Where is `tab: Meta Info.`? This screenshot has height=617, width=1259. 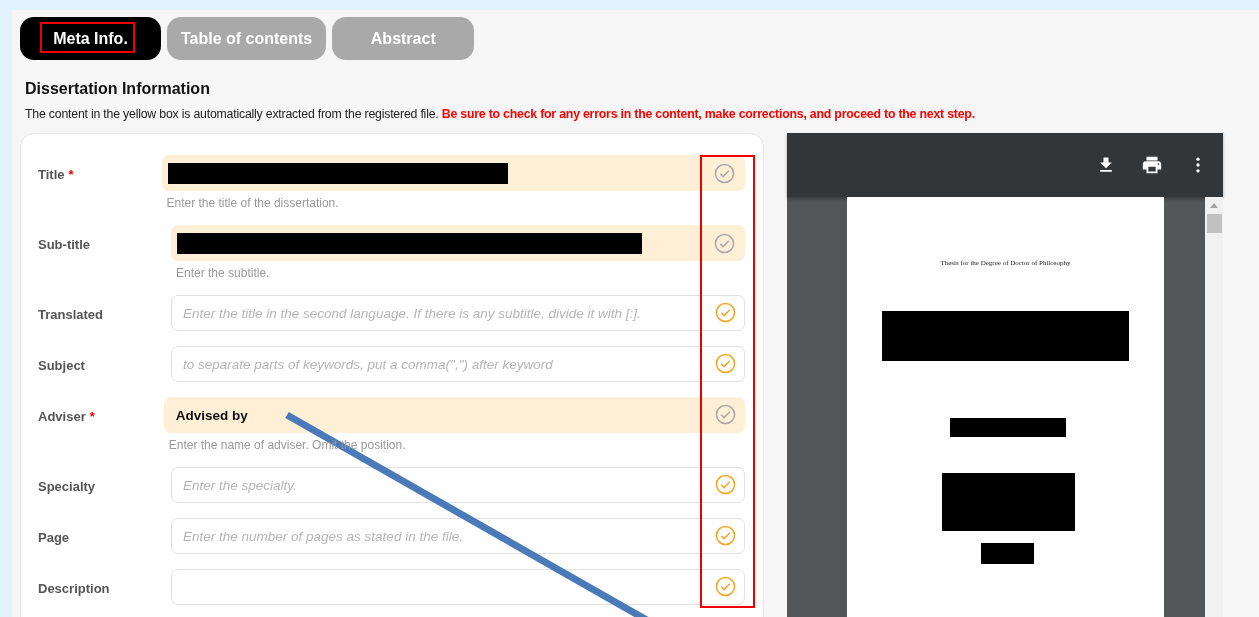 tab: Meta Info. is located at coordinates (90, 38).